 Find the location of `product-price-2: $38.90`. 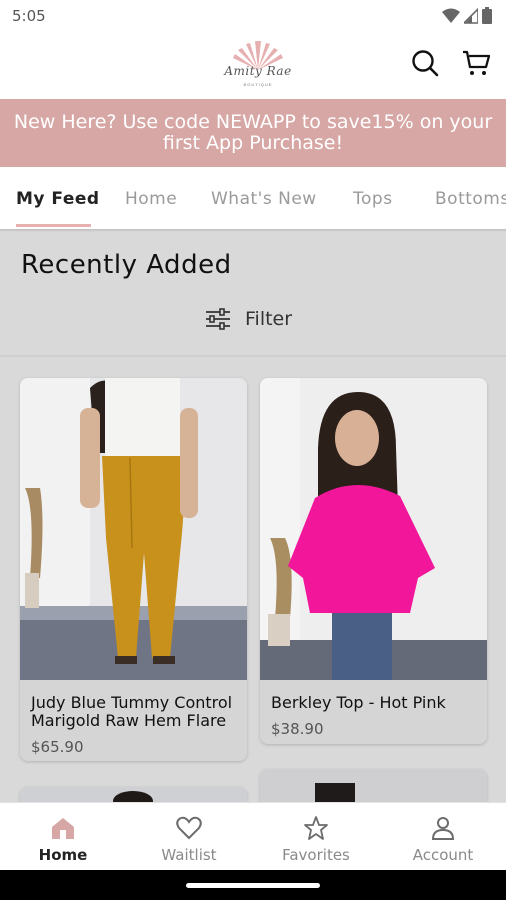

product-price-2: $38.90 is located at coordinates (297, 729).